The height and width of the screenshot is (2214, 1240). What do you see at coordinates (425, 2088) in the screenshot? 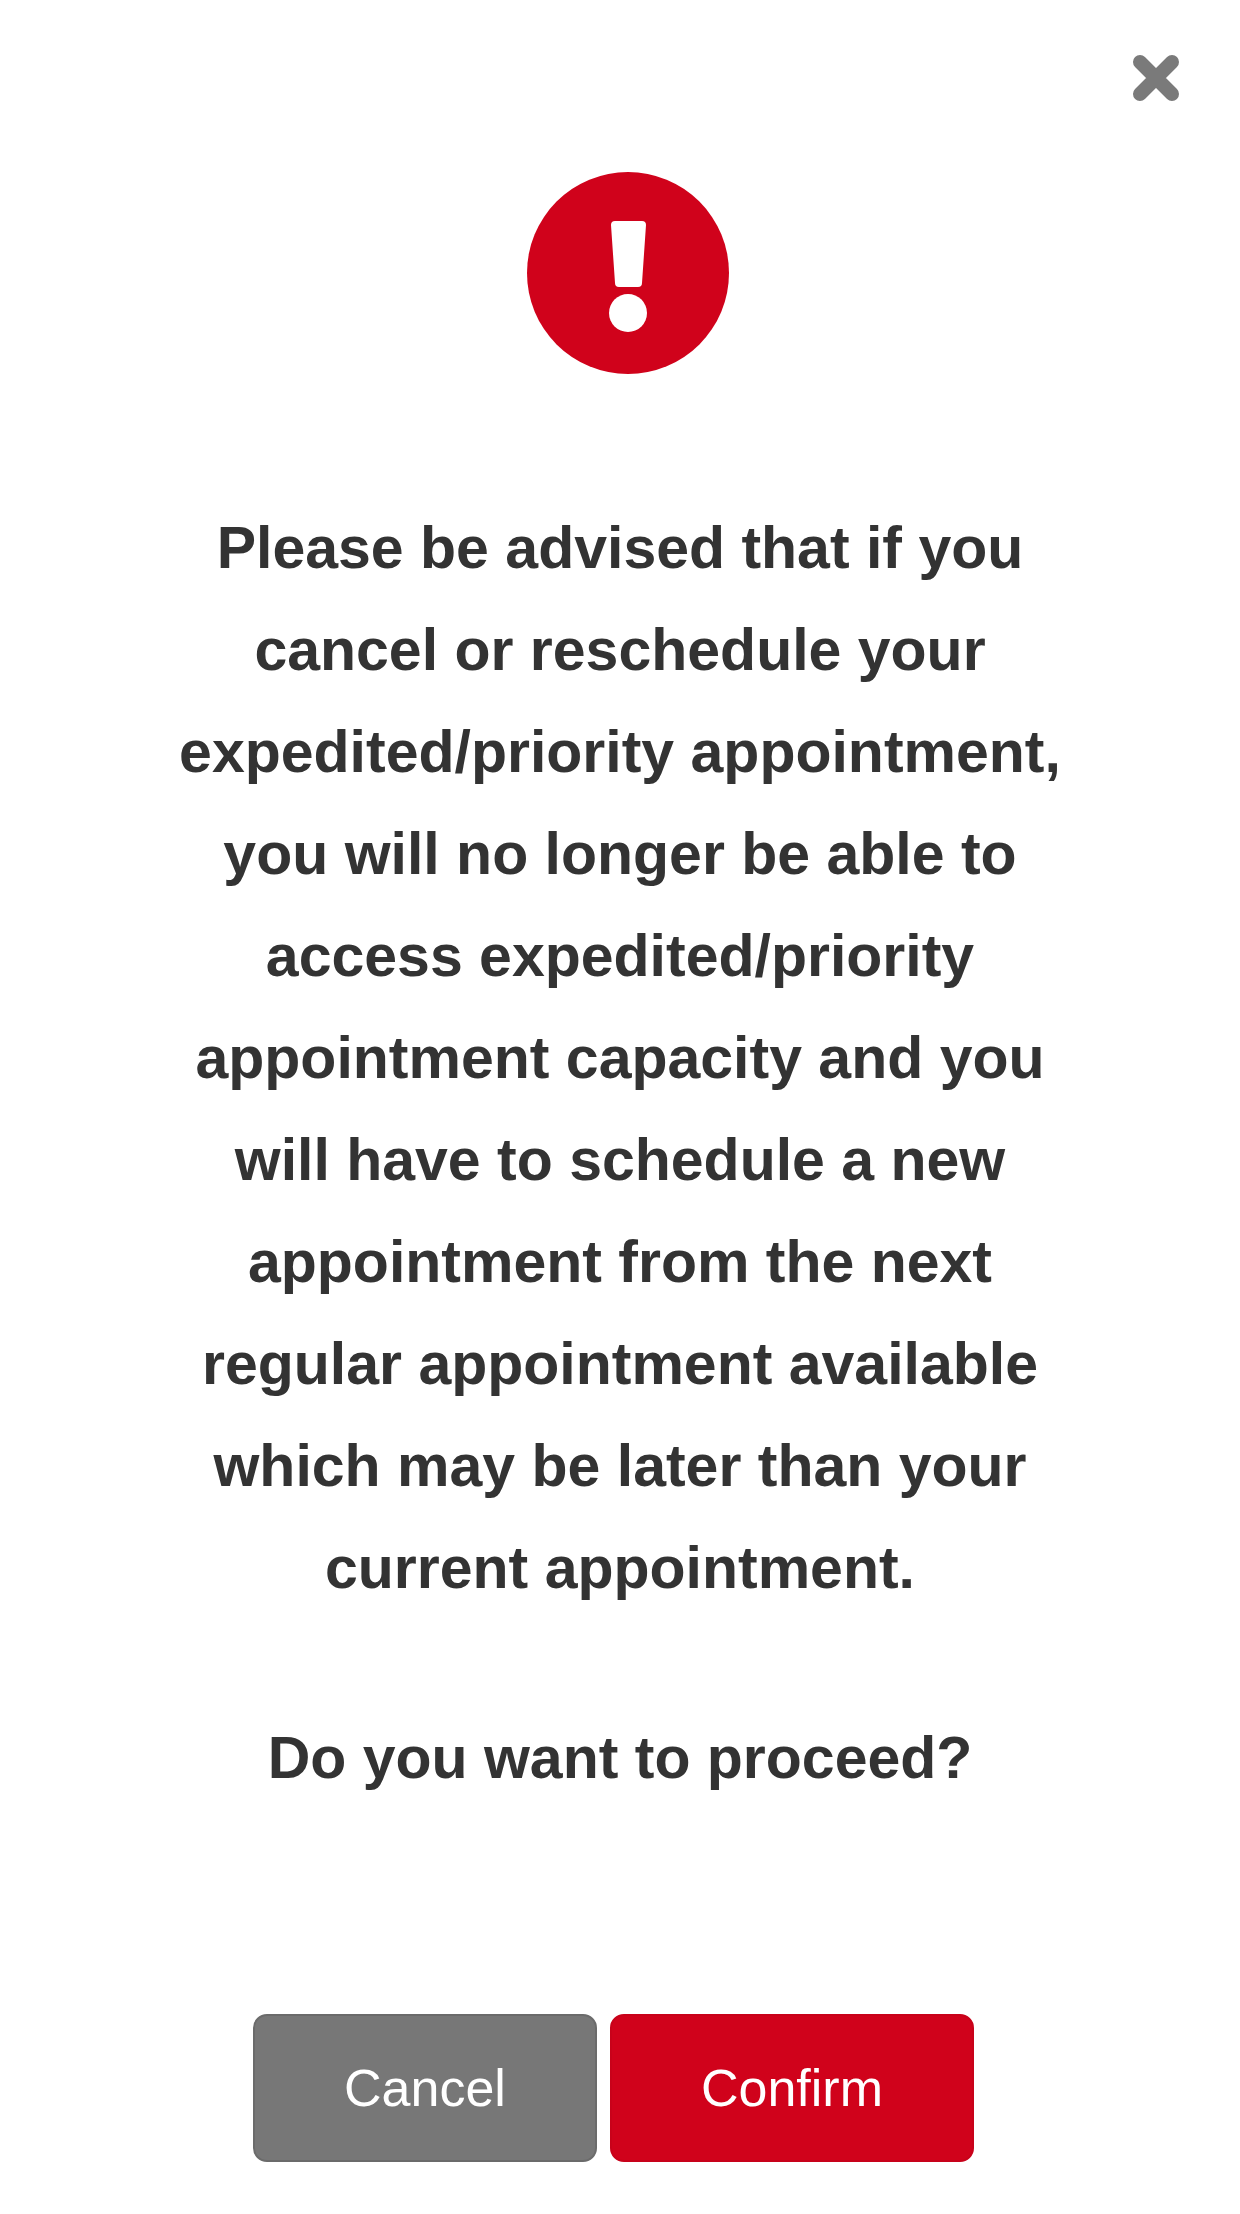
I see `cancel-button: Cancel` at bounding box center [425, 2088].